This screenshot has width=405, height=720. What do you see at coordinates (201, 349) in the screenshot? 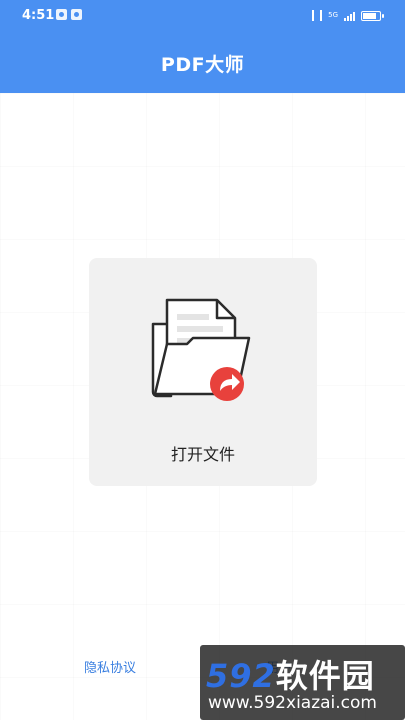
I see `open-folder-icon` at bounding box center [201, 349].